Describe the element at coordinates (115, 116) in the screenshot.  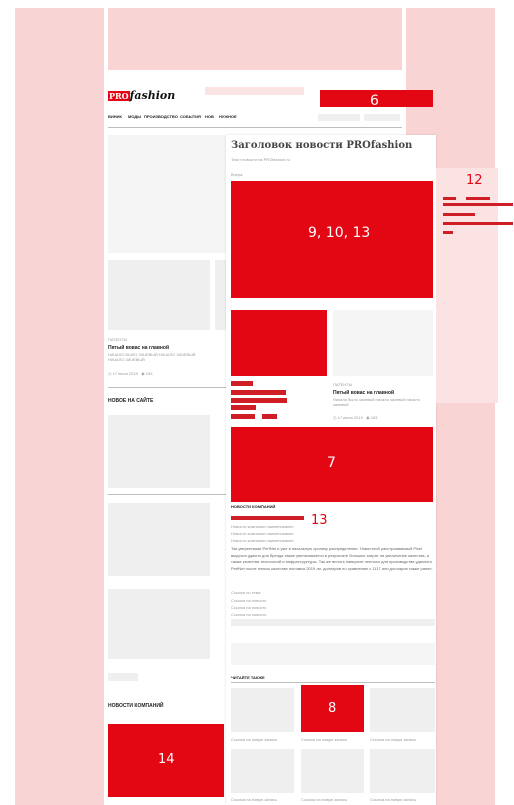
I see `nav-item: ВИНИК` at that location.